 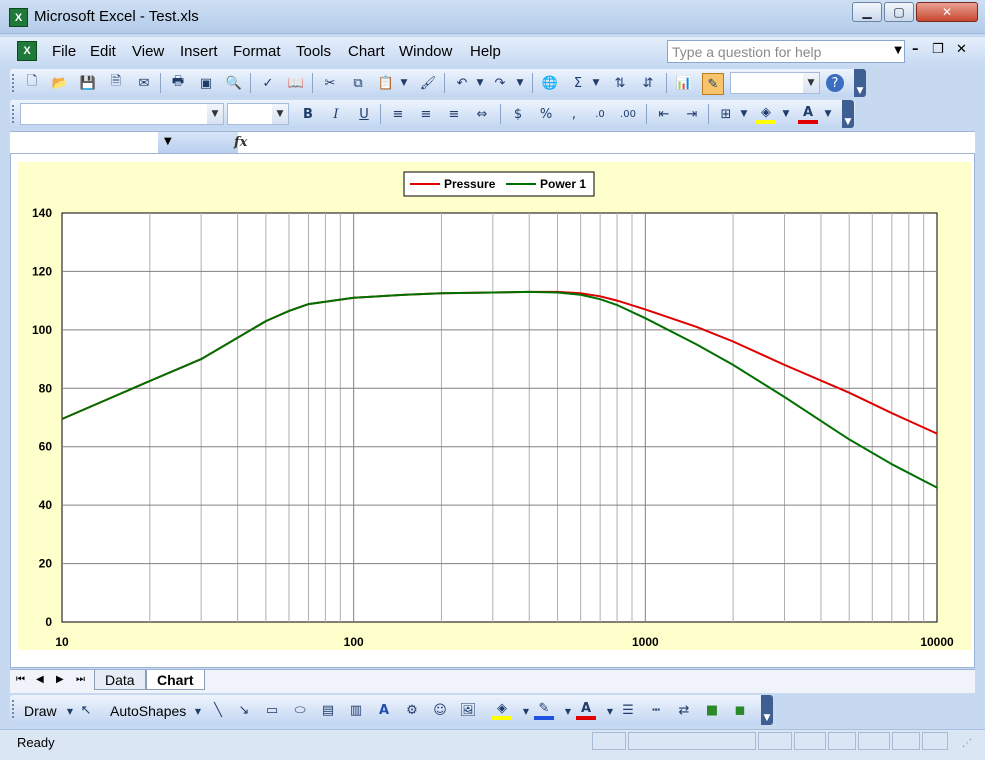 I want to click on maximize-button: ▢, so click(x=899, y=12).